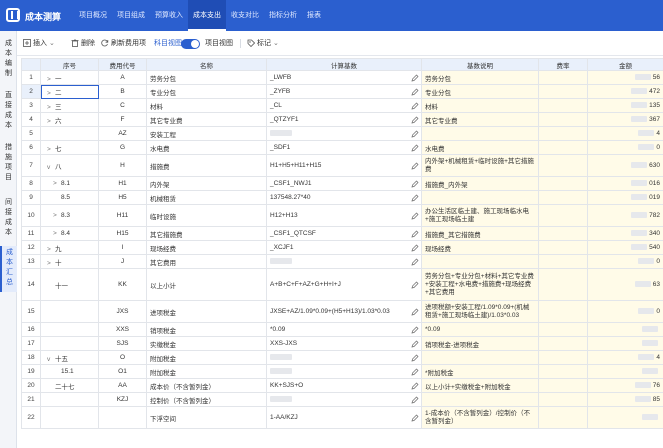 The height and width of the screenshot is (448, 663). What do you see at coordinates (206, 215) in the screenshot?
I see `cell-name: 临时设施` at bounding box center [206, 215].